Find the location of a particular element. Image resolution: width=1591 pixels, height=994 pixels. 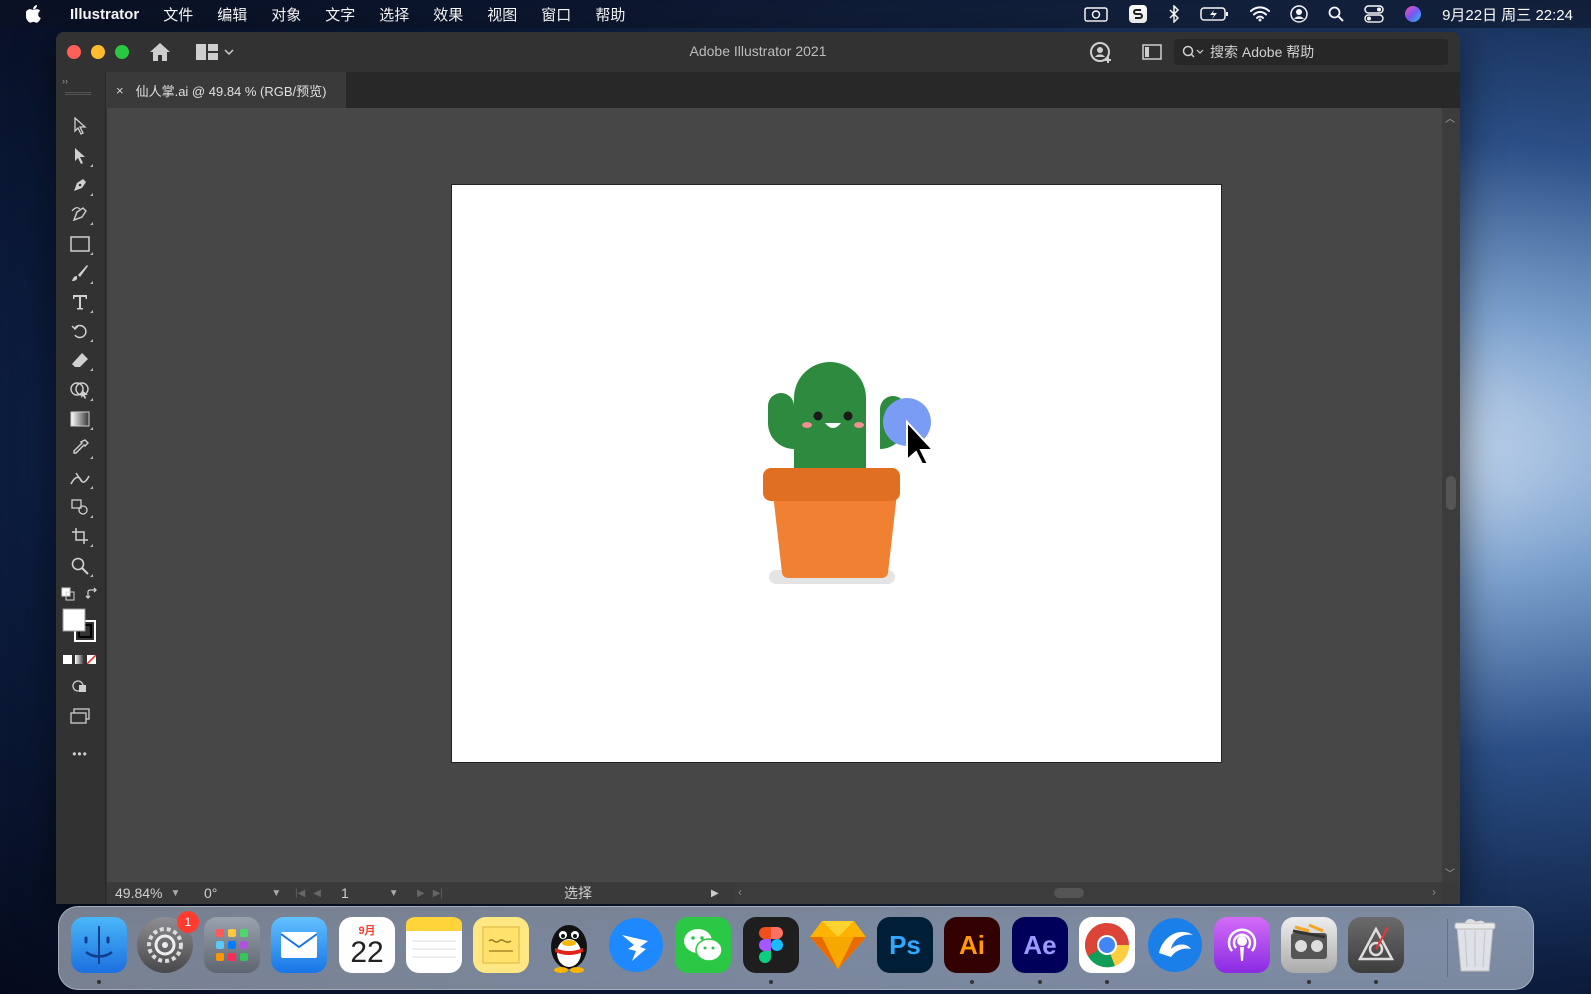

launchpad-icon is located at coordinates (232, 945).